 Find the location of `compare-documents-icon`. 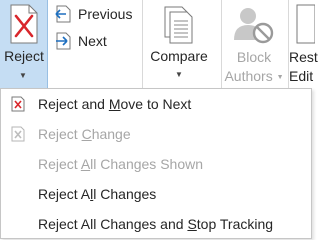

compare-documents-icon is located at coordinates (178, 25).